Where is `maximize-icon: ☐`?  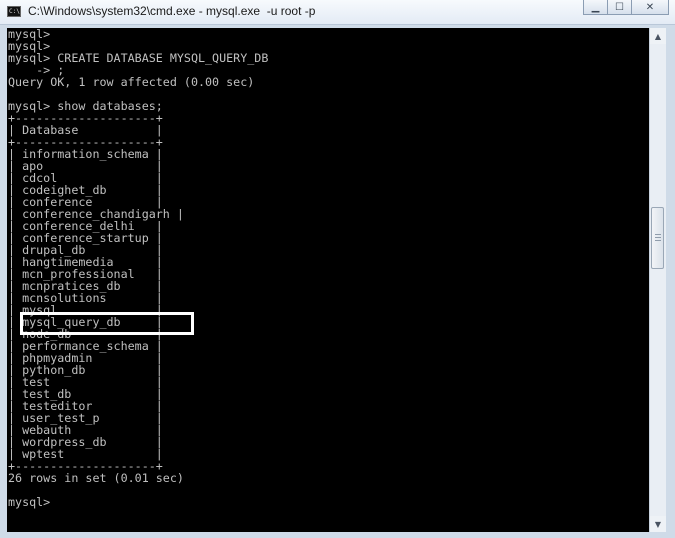
maximize-icon: ☐ is located at coordinates (619, 7).